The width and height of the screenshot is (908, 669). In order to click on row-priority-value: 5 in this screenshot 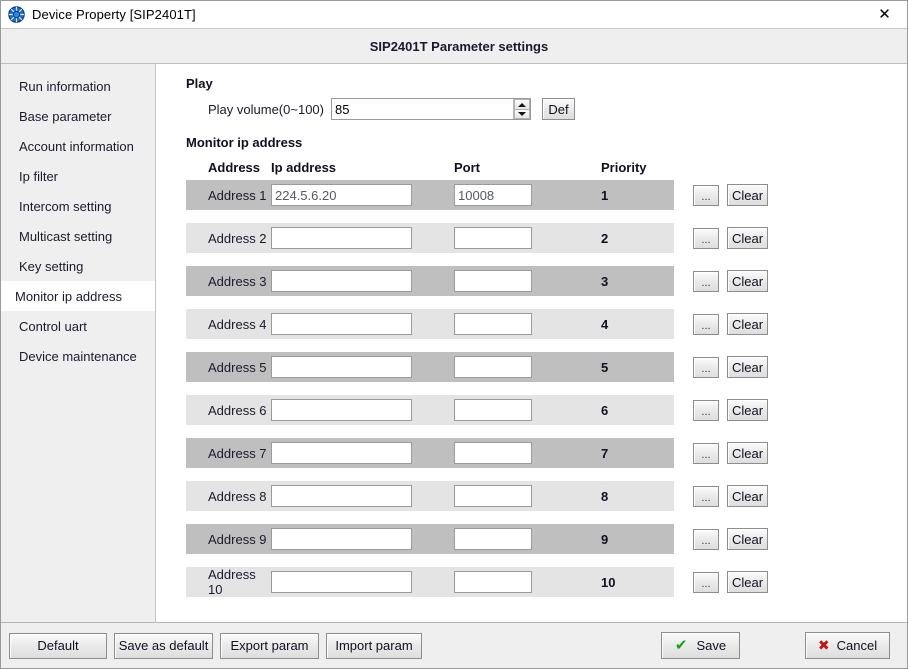, I will do `click(605, 367)`.